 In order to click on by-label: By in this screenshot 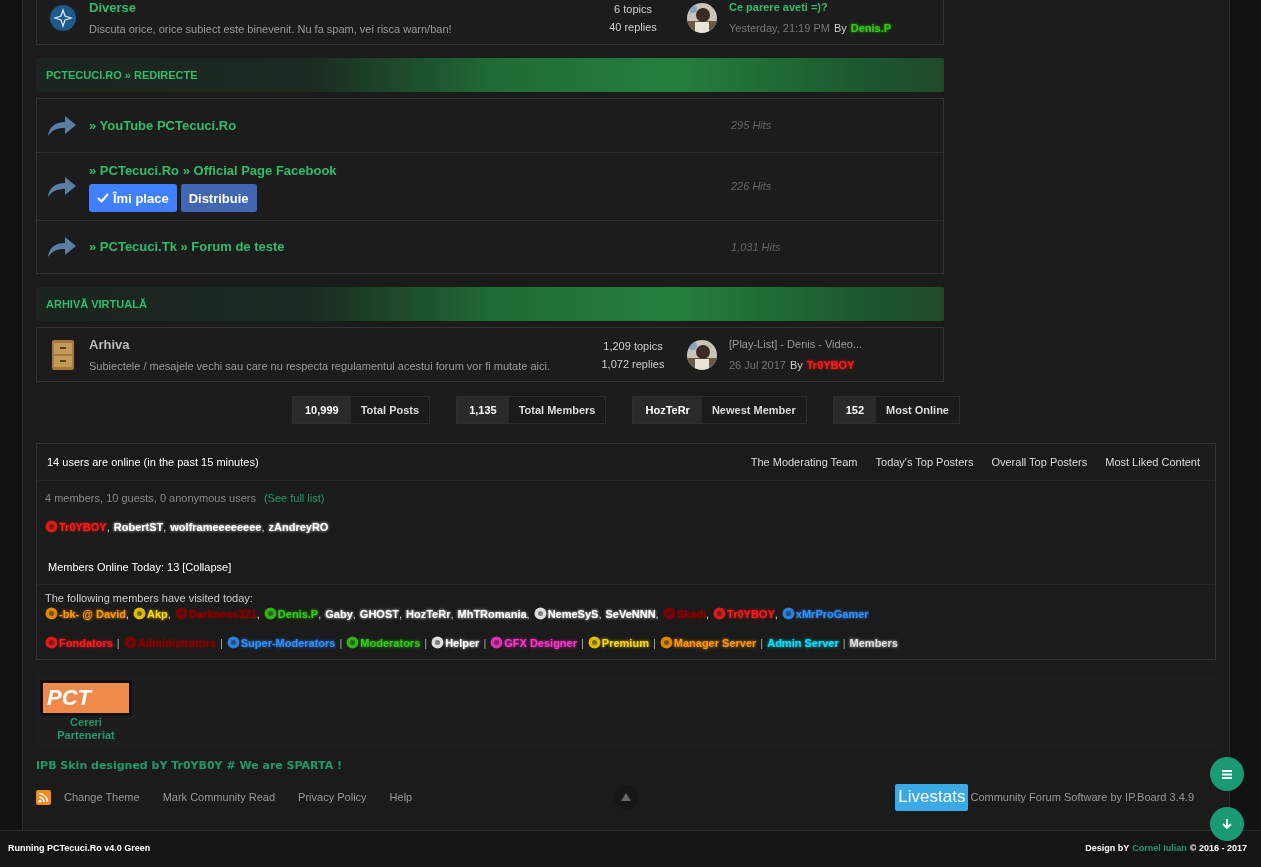, I will do `click(840, 28)`.